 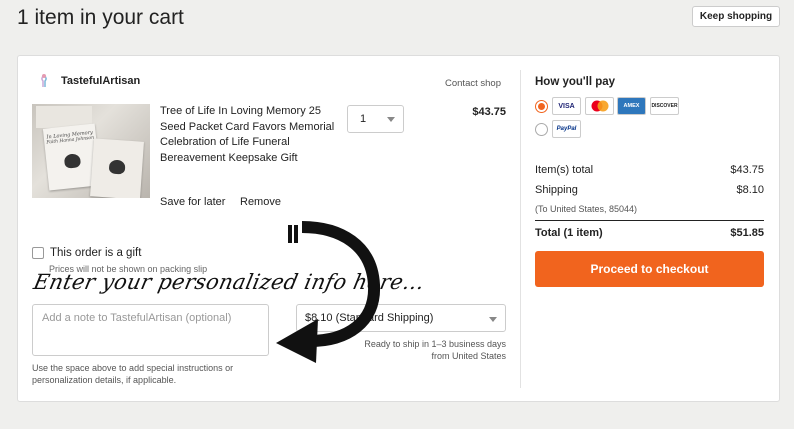 What do you see at coordinates (328, 292) in the screenshot?
I see `curved-arrow-annotation` at bounding box center [328, 292].